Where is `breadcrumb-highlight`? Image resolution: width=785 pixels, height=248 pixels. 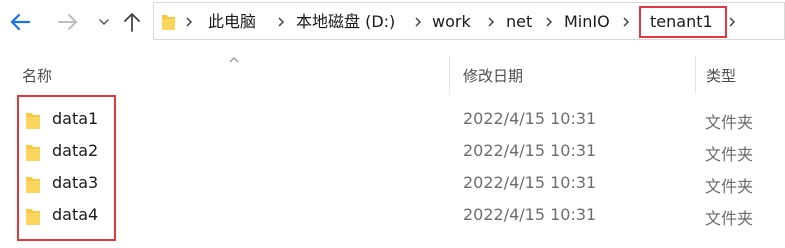 breadcrumb-highlight is located at coordinates (683, 22).